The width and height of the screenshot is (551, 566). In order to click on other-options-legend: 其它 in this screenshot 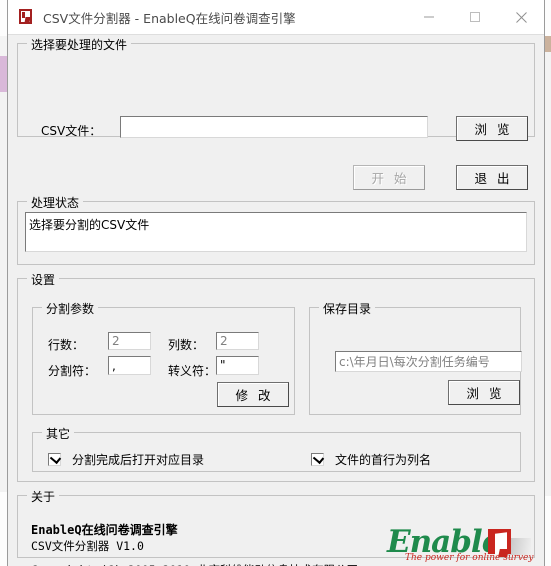, I will do `click(58, 433)`.